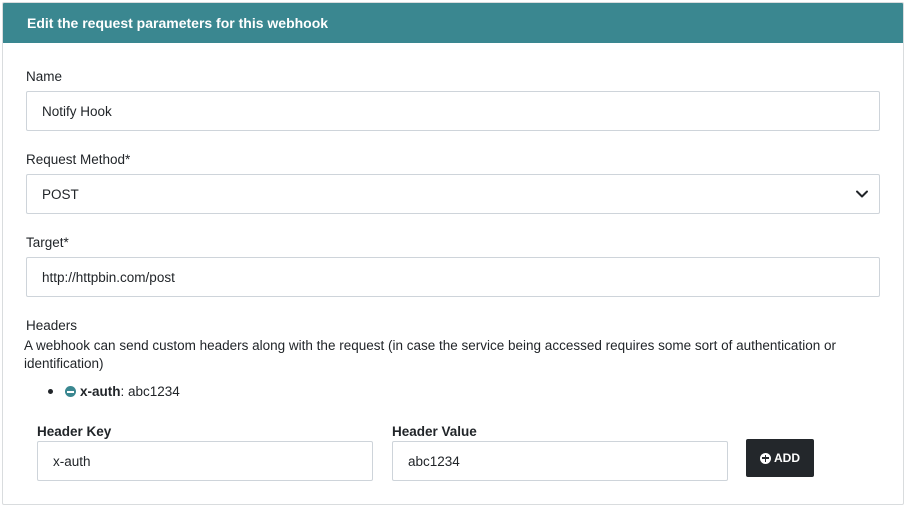 Image resolution: width=908 pixels, height=509 pixels. What do you see at coordinates (787, 458) in the screenshot?
I see `add-button-label: ADD` at bounding box center [787, 458].